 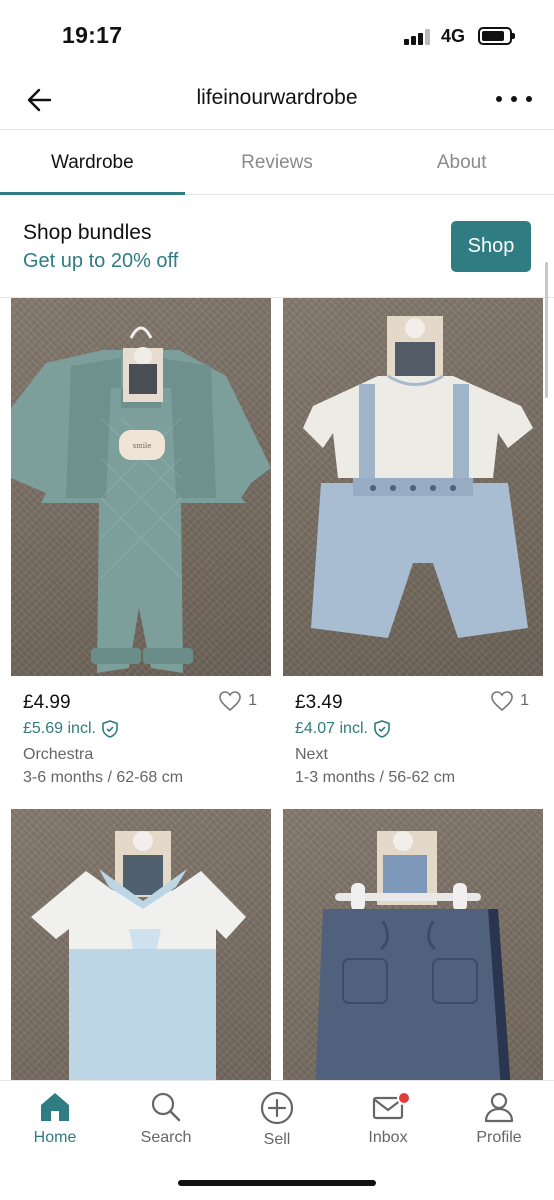 I want to click on nav-sell-label: Sell, so click(x=277, y=1139).